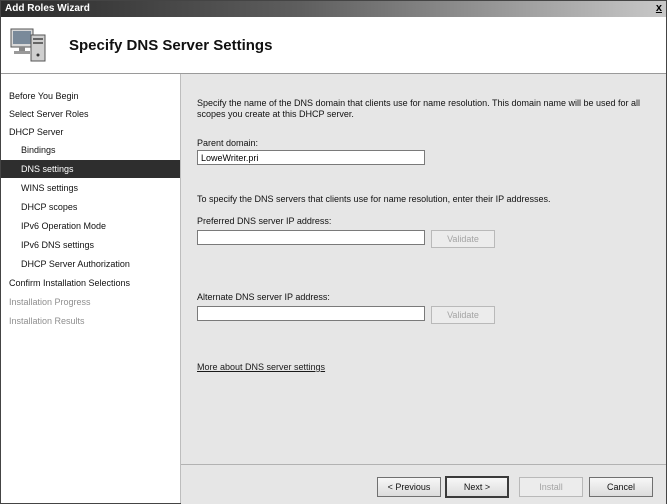  Describe the element at coordinates (90, 114) in the screenshot. I see `nav-select-server-roles: Select Server Roles` at that location.